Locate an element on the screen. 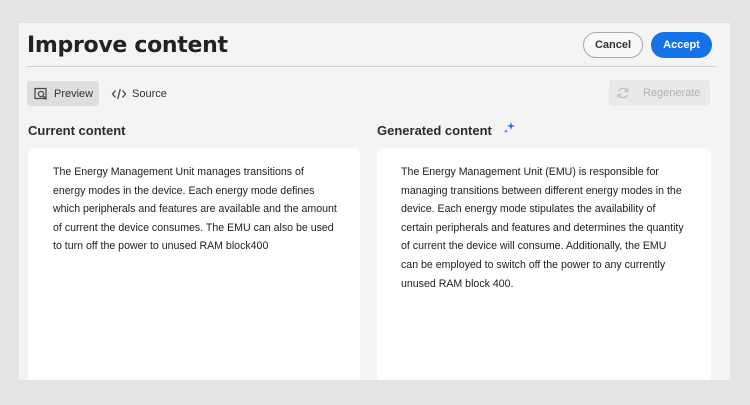 This screenshot has width=750, height=405. regenerate-button: Regenerate is located at coordinates (659, 93).